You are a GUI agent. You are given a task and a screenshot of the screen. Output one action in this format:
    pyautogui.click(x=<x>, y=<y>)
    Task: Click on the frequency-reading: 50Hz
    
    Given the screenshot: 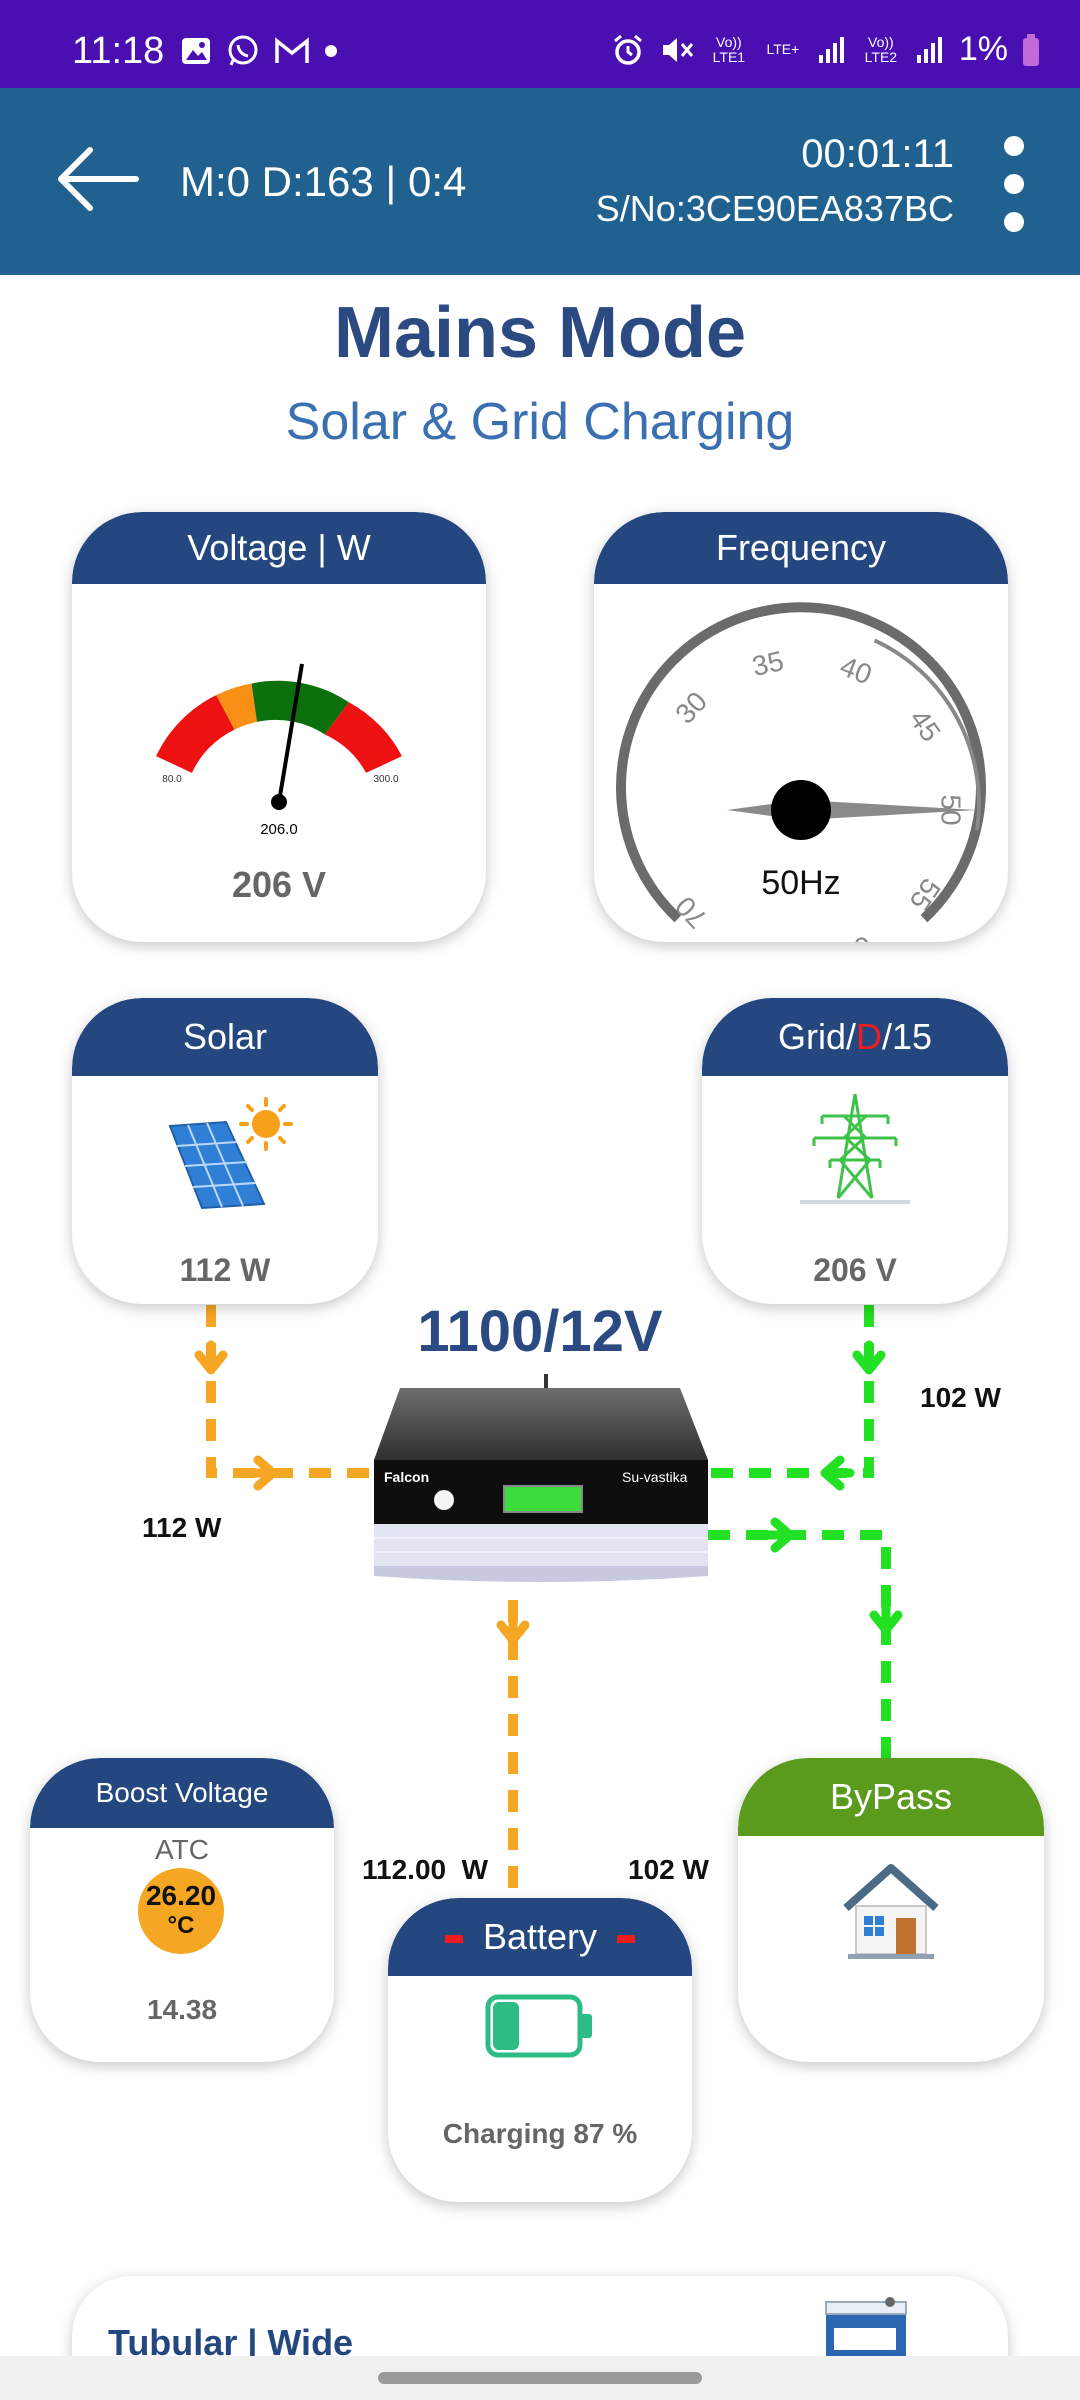 What is the action you would take?
    pyautogui.click(x=800, y=883)
    